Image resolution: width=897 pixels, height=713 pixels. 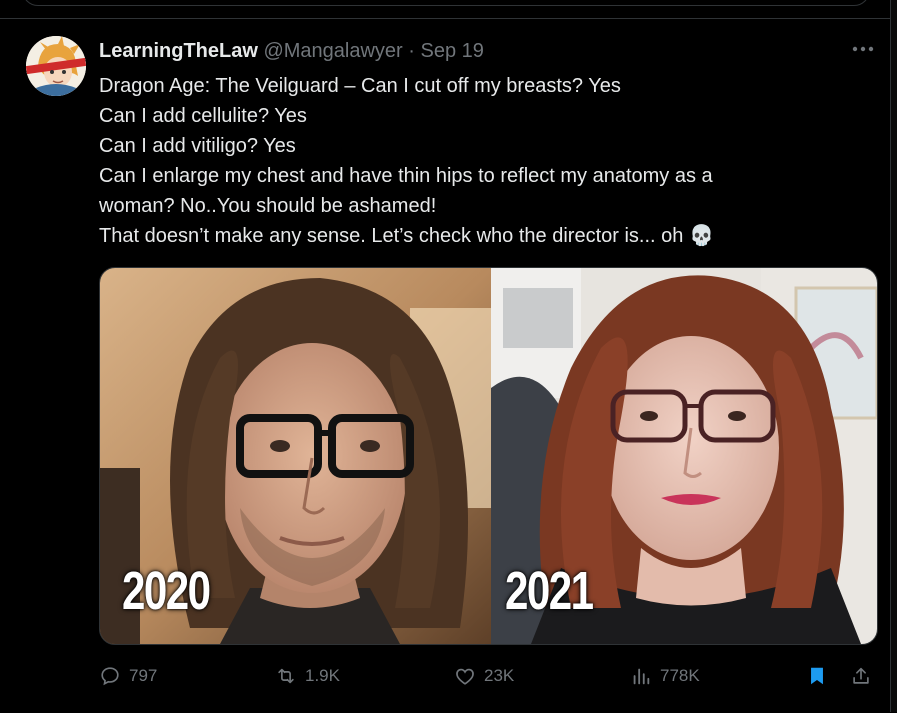 I want to click on bookmark-icon, so click(x=817, y=676).